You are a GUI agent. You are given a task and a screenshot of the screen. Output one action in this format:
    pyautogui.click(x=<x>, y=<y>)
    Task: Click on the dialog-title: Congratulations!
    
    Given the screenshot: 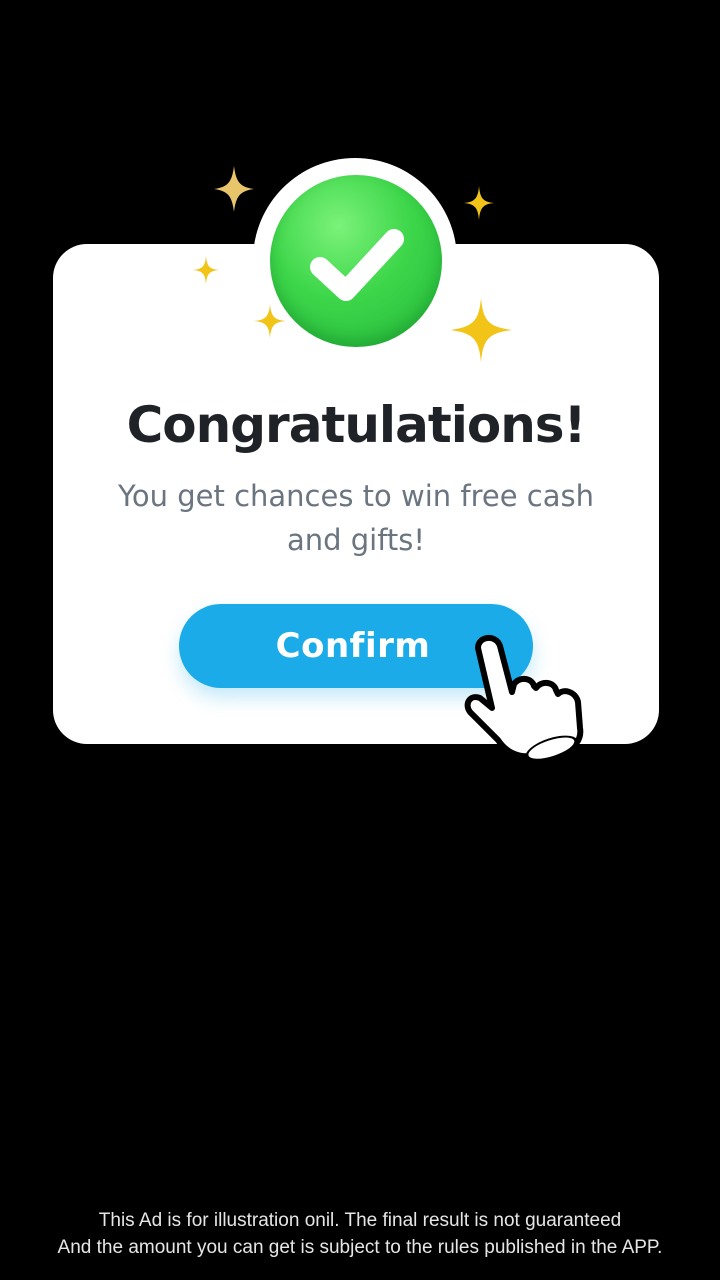 What is the action you would take?
    pyautogui.click(x=356, y=425)
    